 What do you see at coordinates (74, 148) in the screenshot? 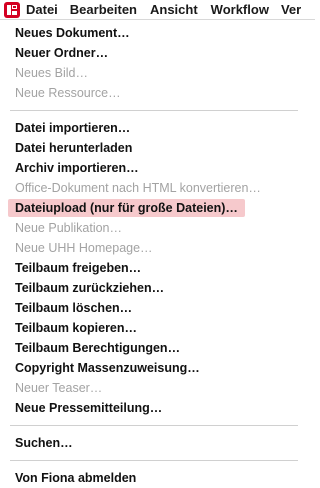
I see `menu-item-label: Datei herunterladen` at bounding box center [74, 148].